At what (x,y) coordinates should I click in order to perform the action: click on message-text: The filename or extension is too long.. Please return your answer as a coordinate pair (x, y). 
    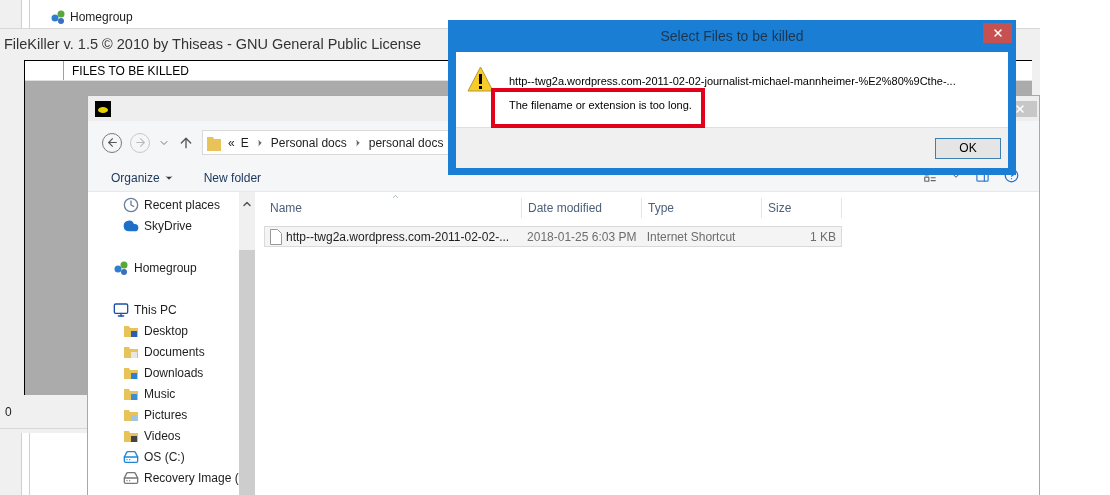
    Looking at the image, I should click on (600, 105).